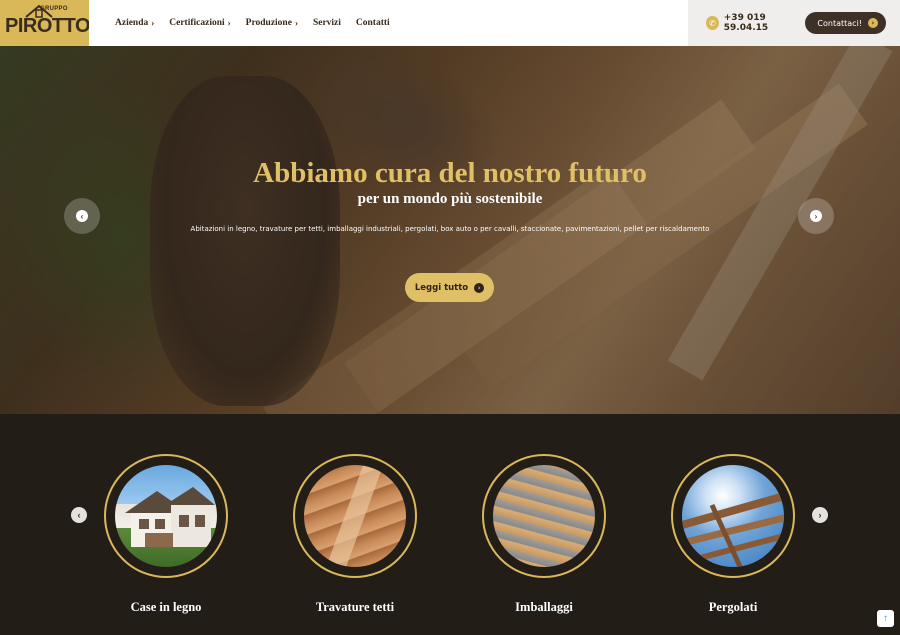  I want to click on nav-item-label: Azienda, so click(132, 23).